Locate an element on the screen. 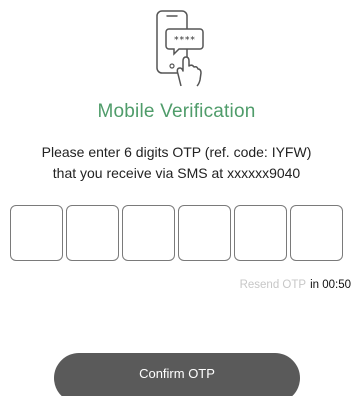  otp-mask-text: **** is located at coordinates (185, 41).